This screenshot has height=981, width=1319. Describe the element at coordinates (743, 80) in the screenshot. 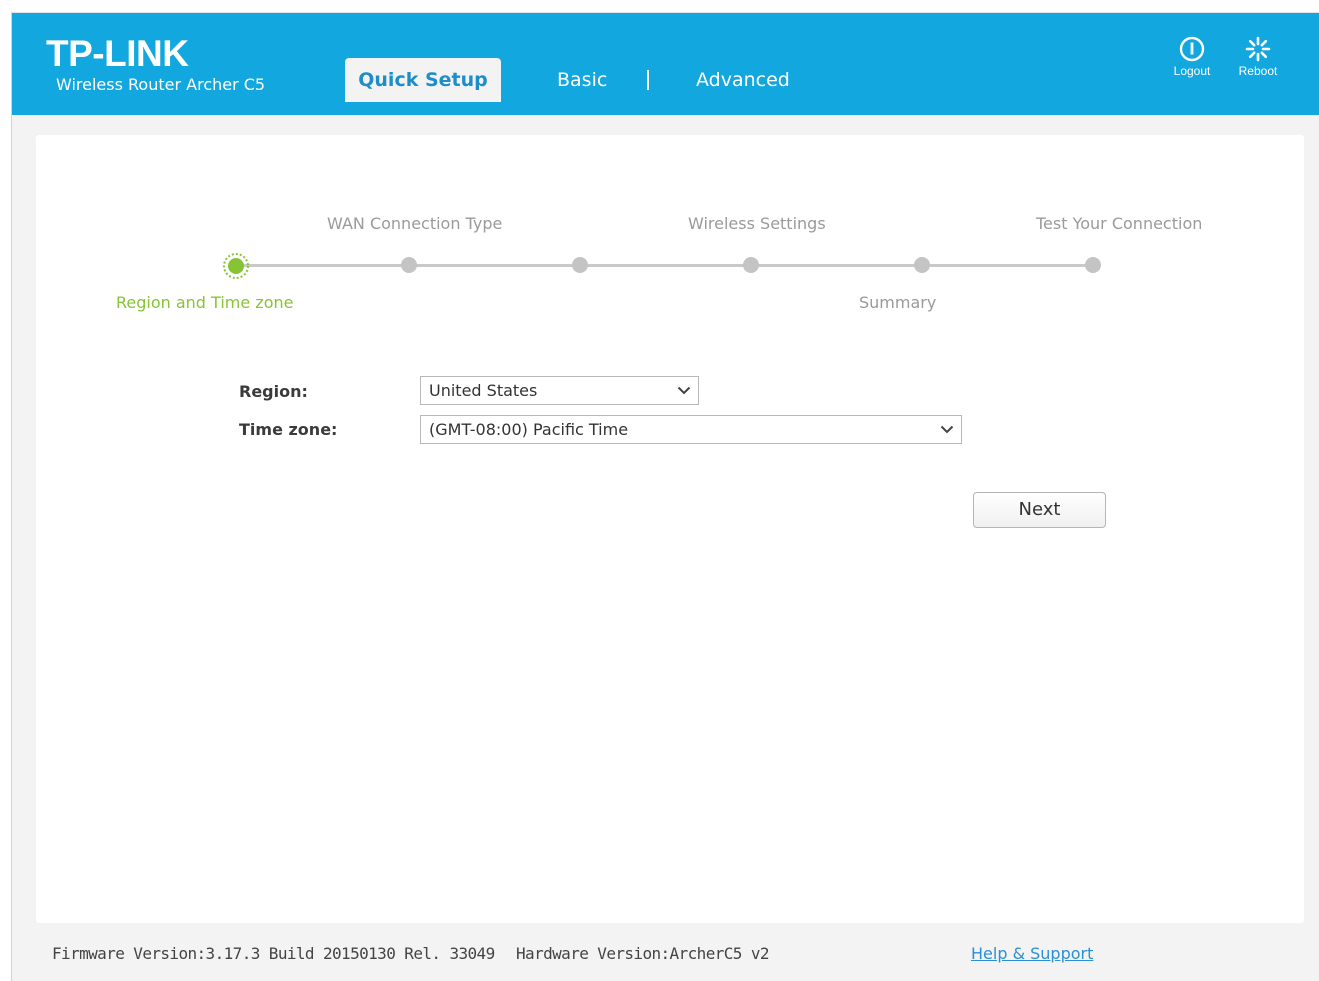

I see `tab-advanced: Advanced` at that location.